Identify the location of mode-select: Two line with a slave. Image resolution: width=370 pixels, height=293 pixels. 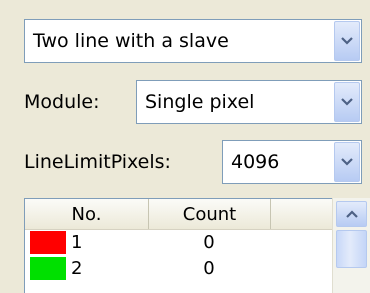
(193, 41).